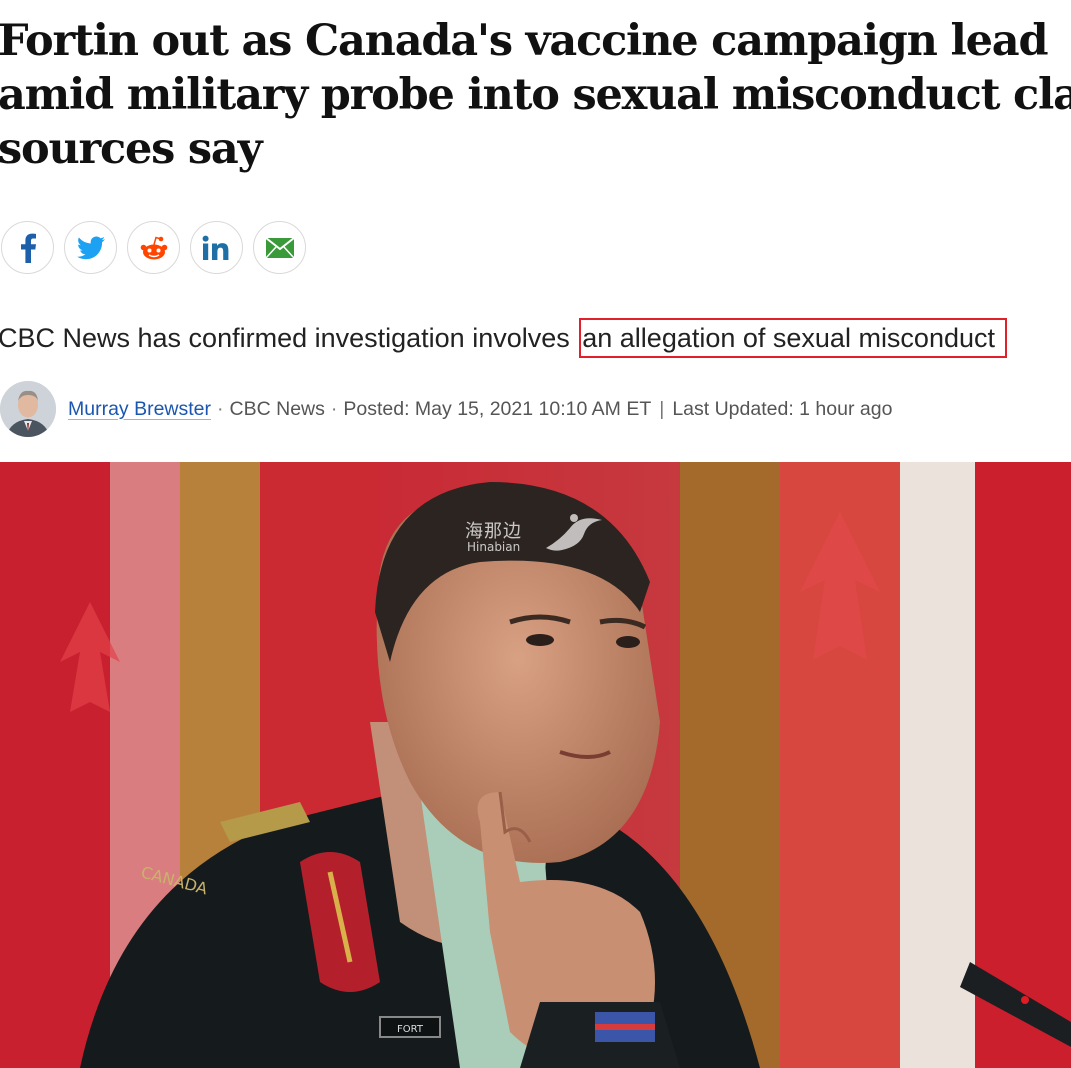  I want to click on author-avatar, so click(28, 409).